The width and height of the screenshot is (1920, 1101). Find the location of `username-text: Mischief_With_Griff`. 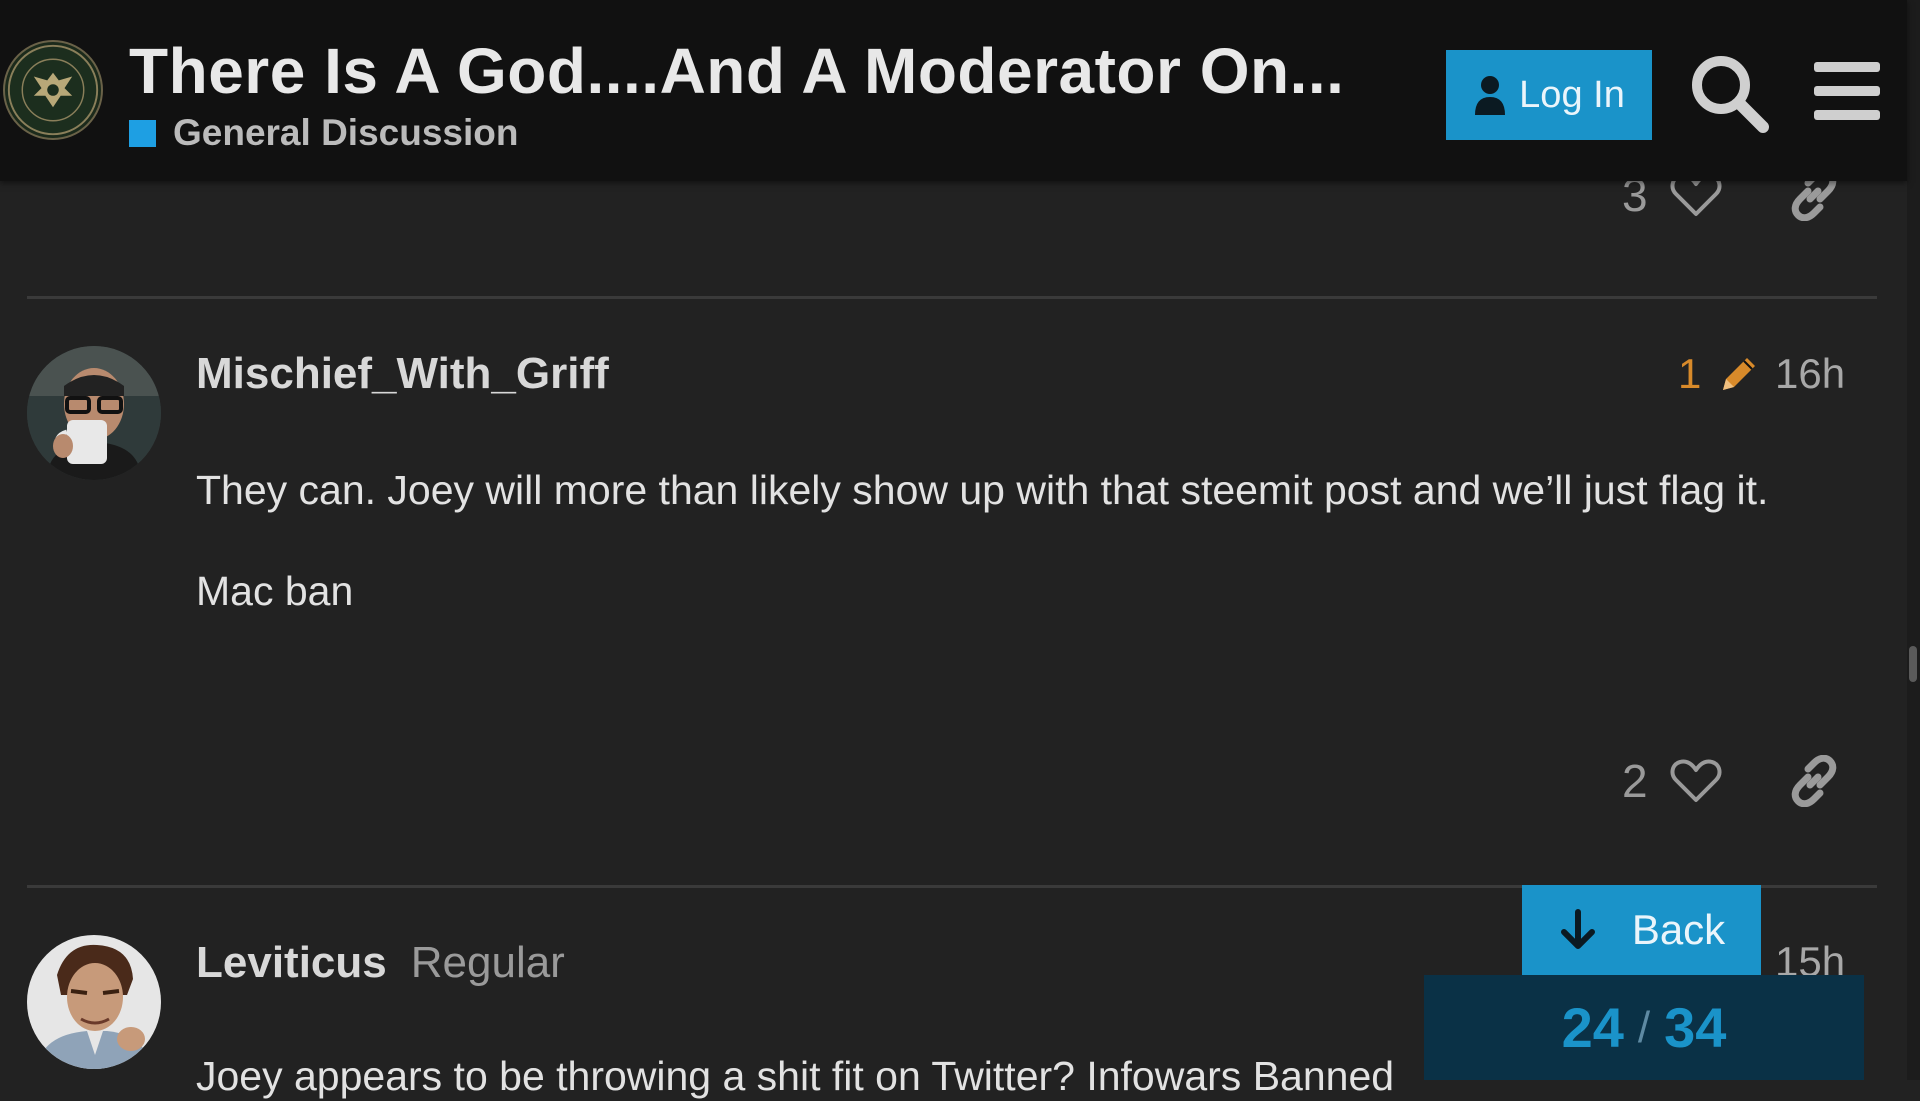

username-text: Mischief_With_Griff is located at coordinates (402, 373).